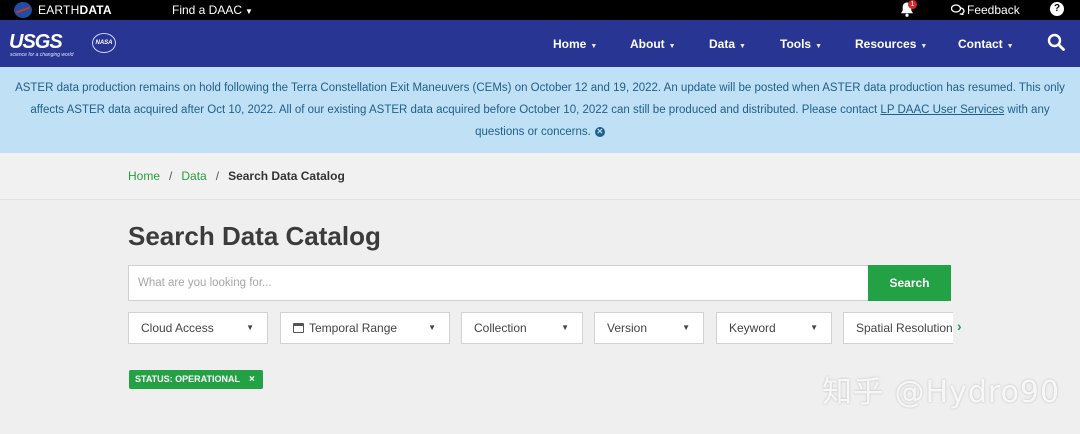 The width and height of the screenshot is (1080, 434). What do you see at coordinates (187, 379) in the screenshot?
I see `chip-label: STATUS: OPERATIONAL` at bounding box center [187, 379].